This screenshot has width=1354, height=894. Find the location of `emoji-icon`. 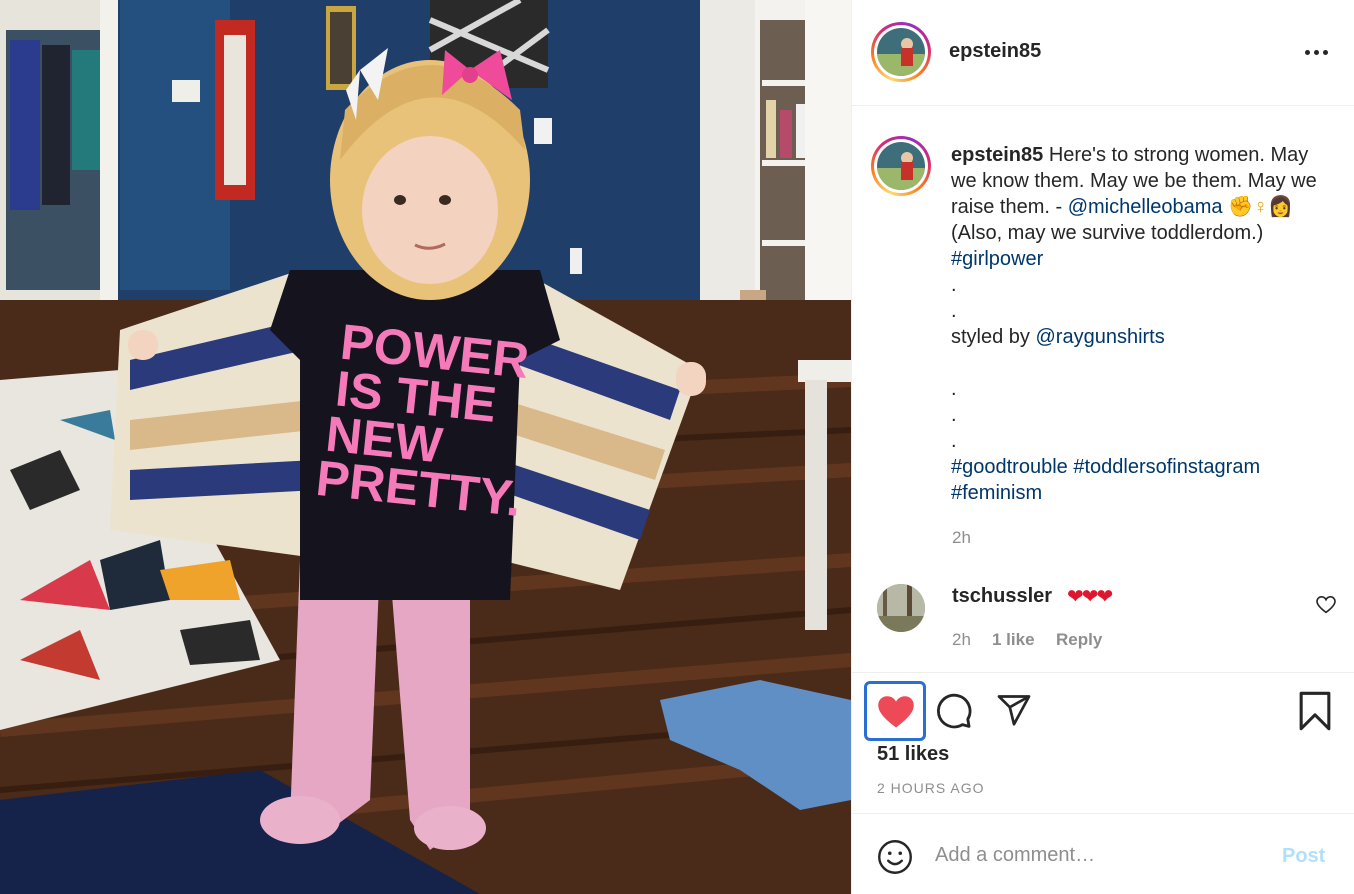

emoji-icon is located at coordinates (895, 859).